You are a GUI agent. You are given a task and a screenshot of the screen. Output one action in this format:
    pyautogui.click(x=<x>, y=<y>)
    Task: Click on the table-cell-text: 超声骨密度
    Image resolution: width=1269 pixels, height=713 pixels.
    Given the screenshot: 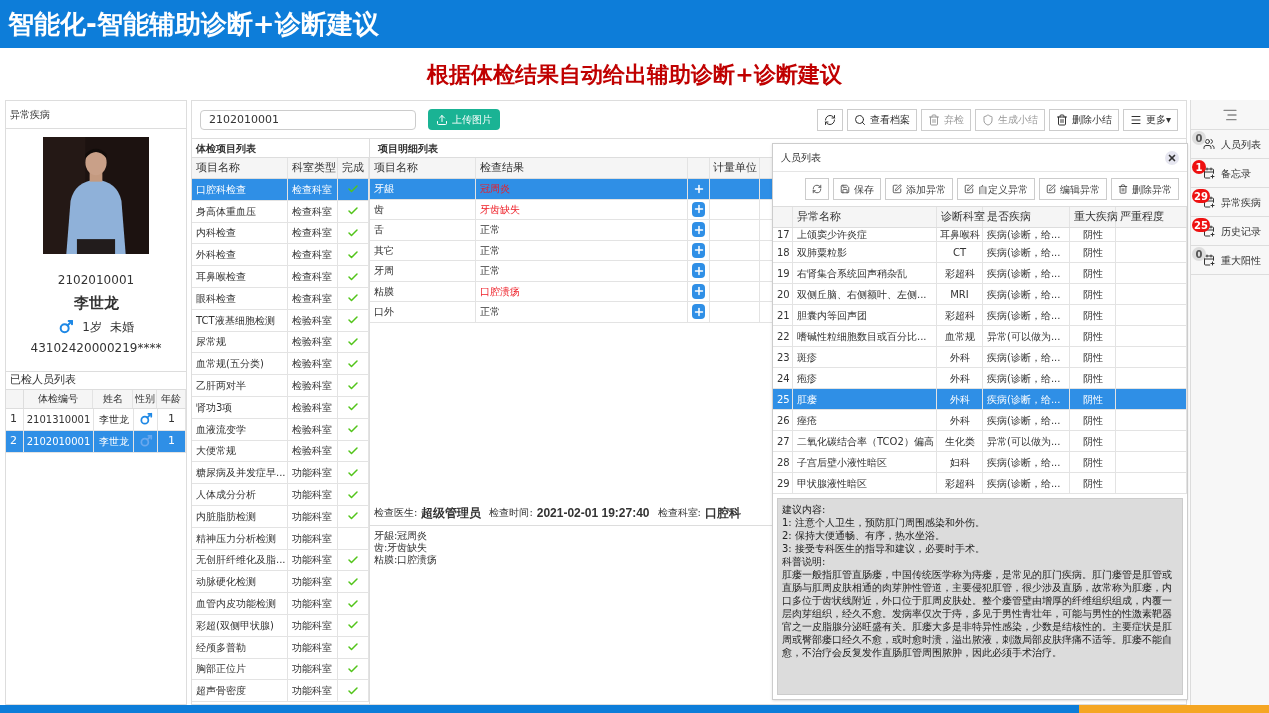 What is the action you would take?
    pyautogui.click(x=221, y=691)
    